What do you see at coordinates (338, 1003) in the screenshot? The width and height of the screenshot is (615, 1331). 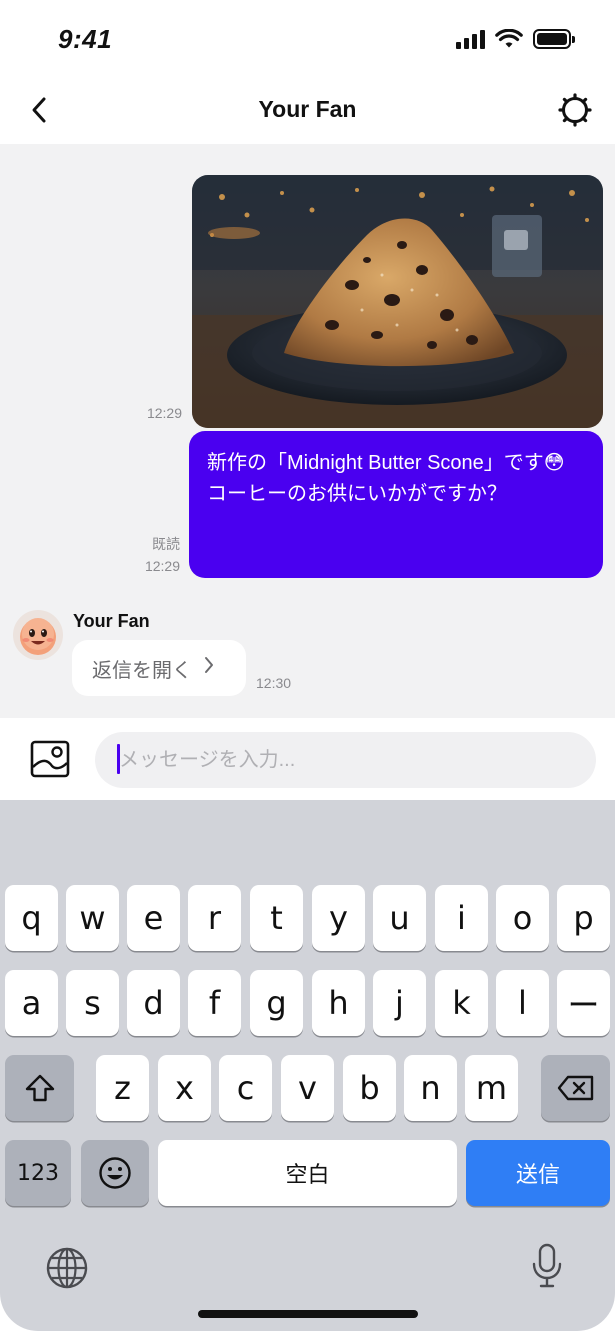 I see `key-h: h` at bounding box center [338, 1003].